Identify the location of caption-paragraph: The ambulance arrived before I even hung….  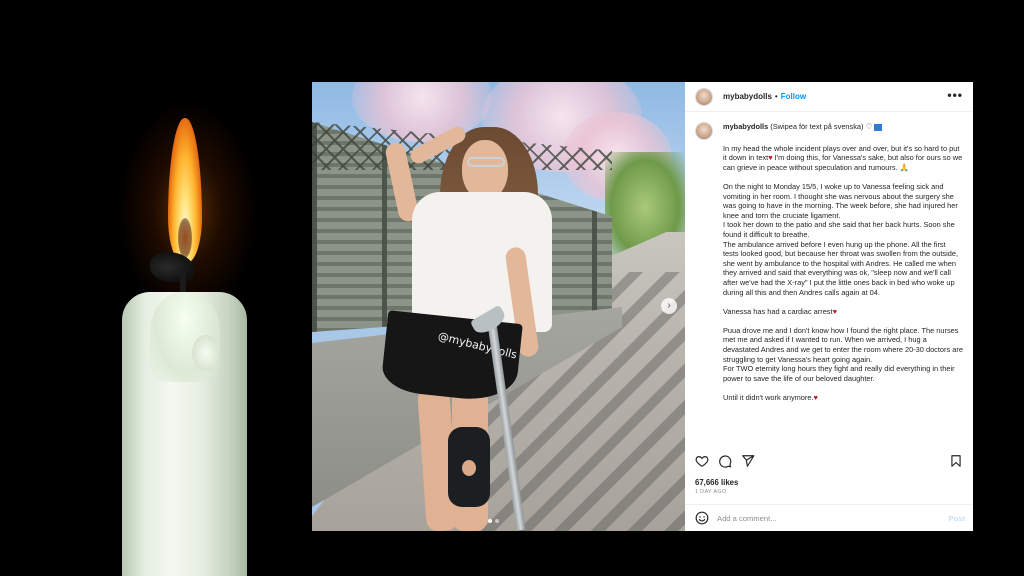
(840, 268).